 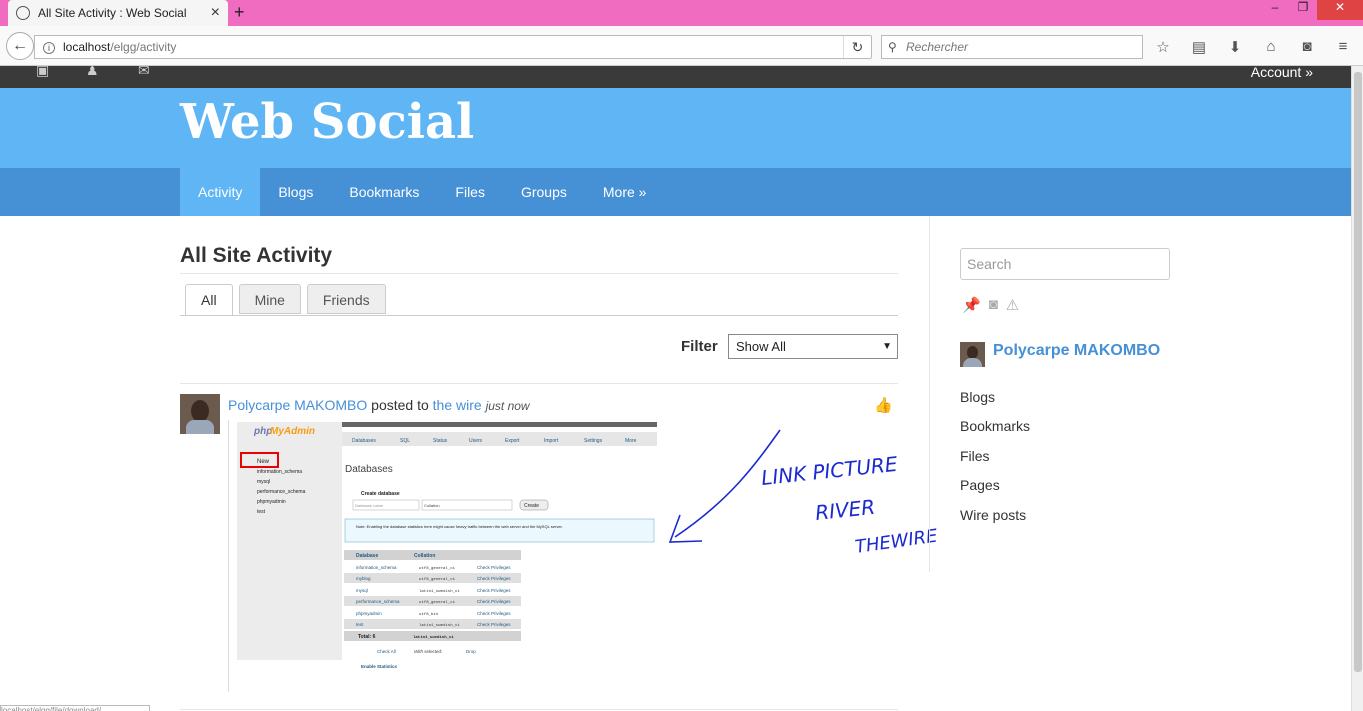 I want to click on site-info-icon: i, so click(x=49, y=47).